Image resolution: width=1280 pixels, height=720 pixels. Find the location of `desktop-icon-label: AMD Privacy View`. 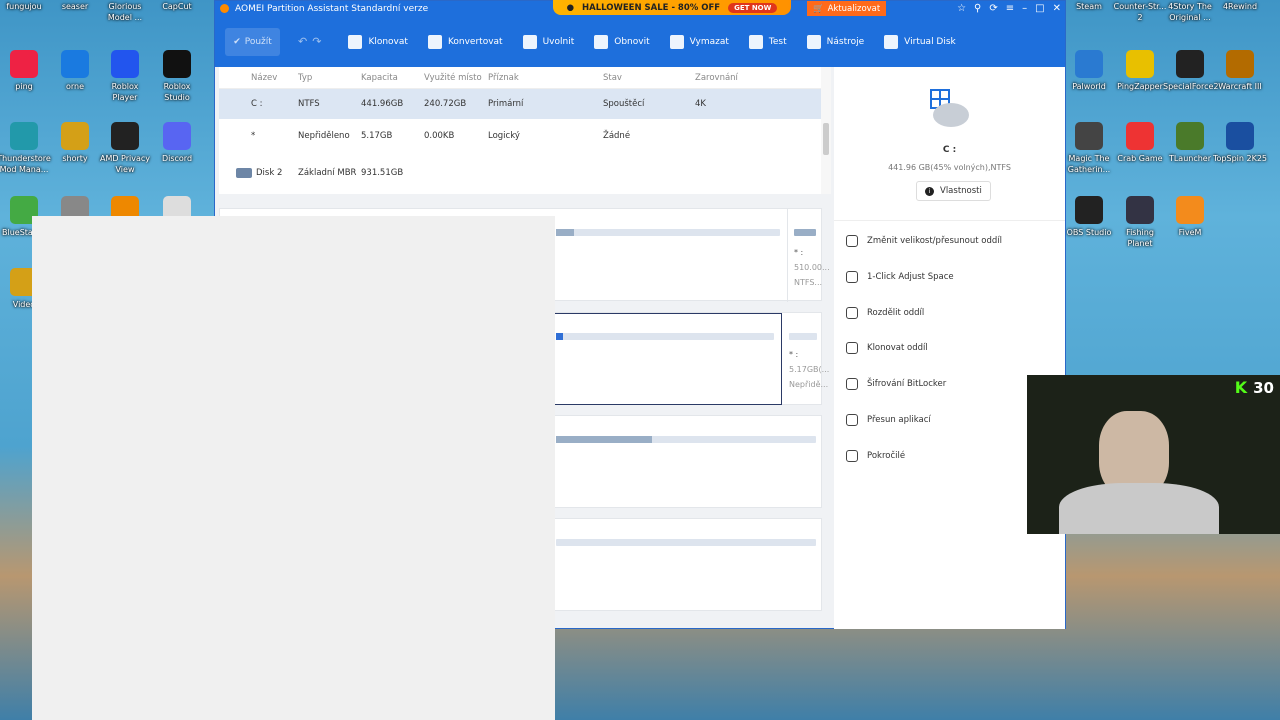

desktop-icon-label: AMD Privacy View is located at coordinates (125, 164).